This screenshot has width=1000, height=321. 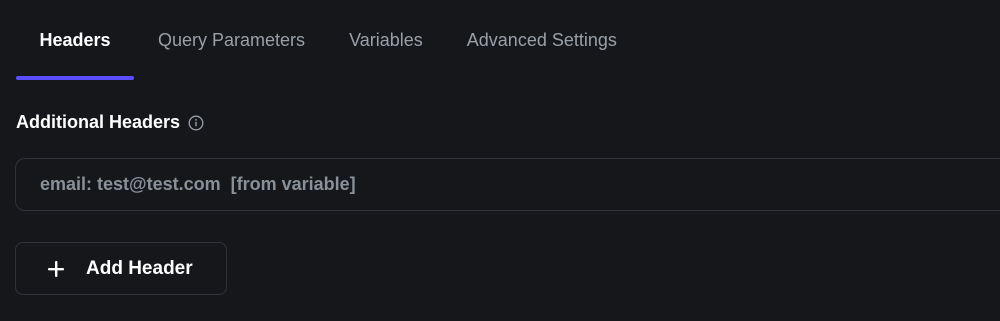 What do you see at coordinates (98, 122) in the screenshot?
I see `section-title: Additional Headers` at bounding box center [98, 122].